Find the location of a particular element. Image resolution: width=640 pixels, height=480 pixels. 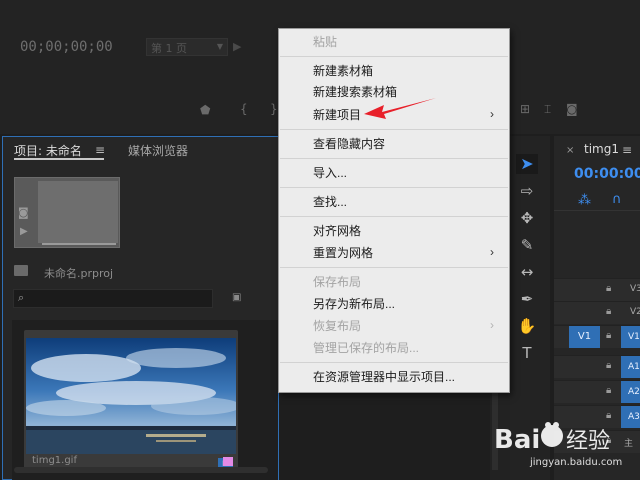

timeline-timecode: 00:00:00 is located at coordinates (607, 174).